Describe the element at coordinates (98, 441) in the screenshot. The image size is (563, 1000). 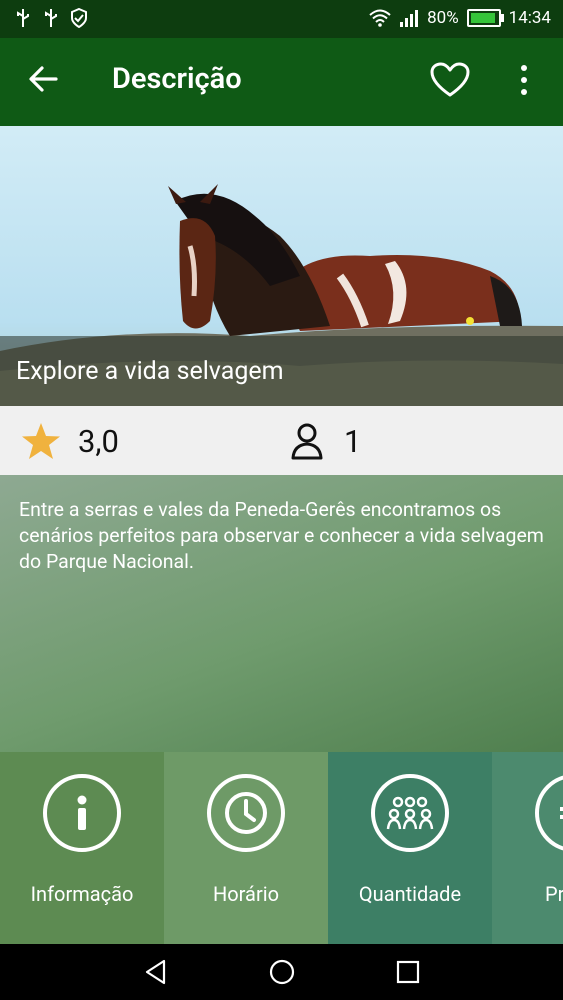
I see `rating-value: 3,0` at that location.